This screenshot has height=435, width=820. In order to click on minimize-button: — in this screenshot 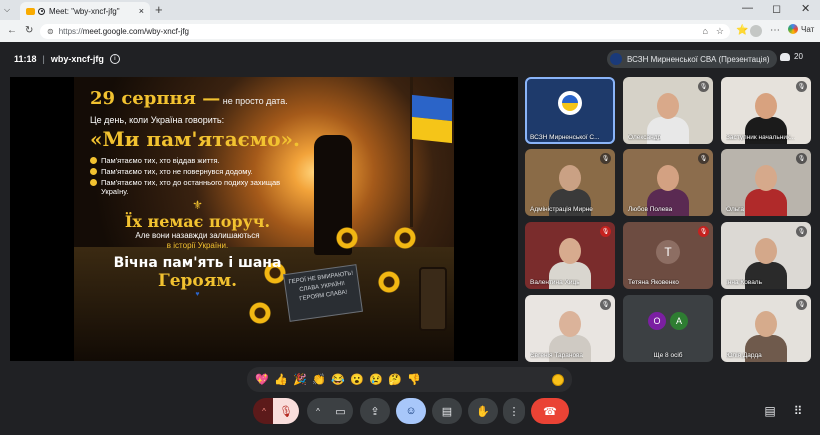, I will do `click(747, 8)`.